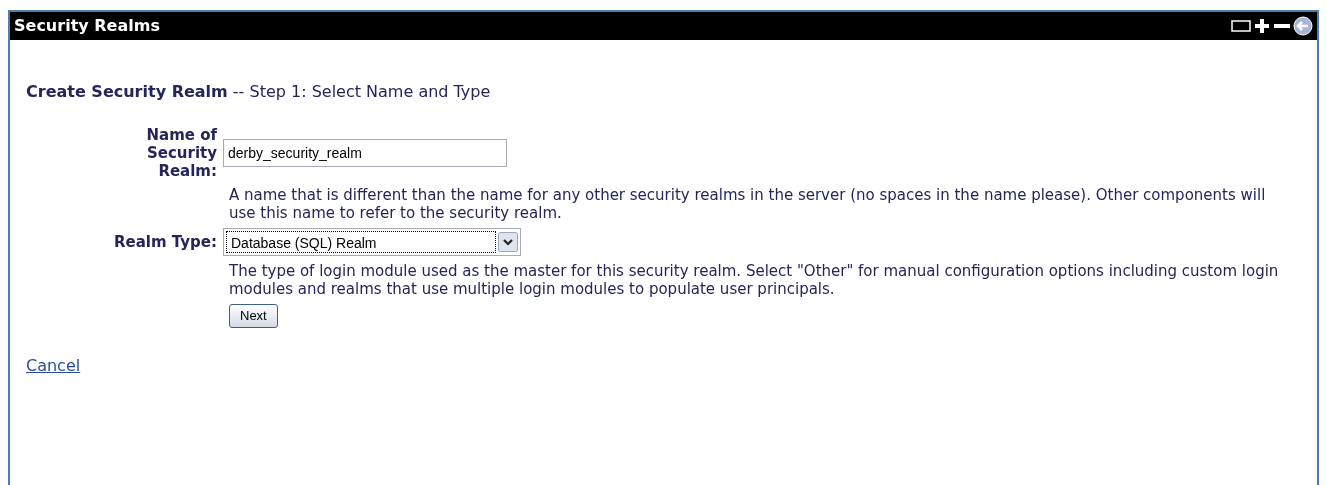 The image size is (1327, 485). I want to click on help-text: A name that is different than the name for any other security realms in the server (no spaces in the name please). Other components will use this name to refer to the security realm., so click(748, 204).